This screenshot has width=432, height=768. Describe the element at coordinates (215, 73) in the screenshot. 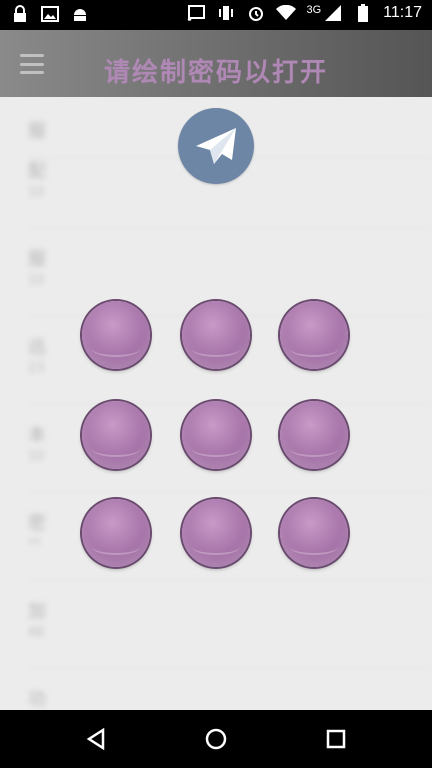

I see `page-title: 请绘制密码以打开` at that location.